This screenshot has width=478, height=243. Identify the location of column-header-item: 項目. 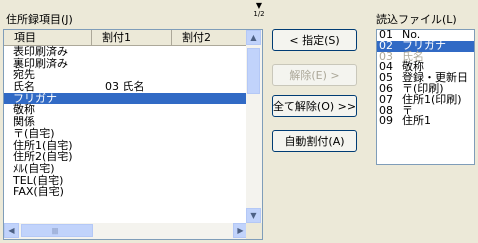
(48, 37).